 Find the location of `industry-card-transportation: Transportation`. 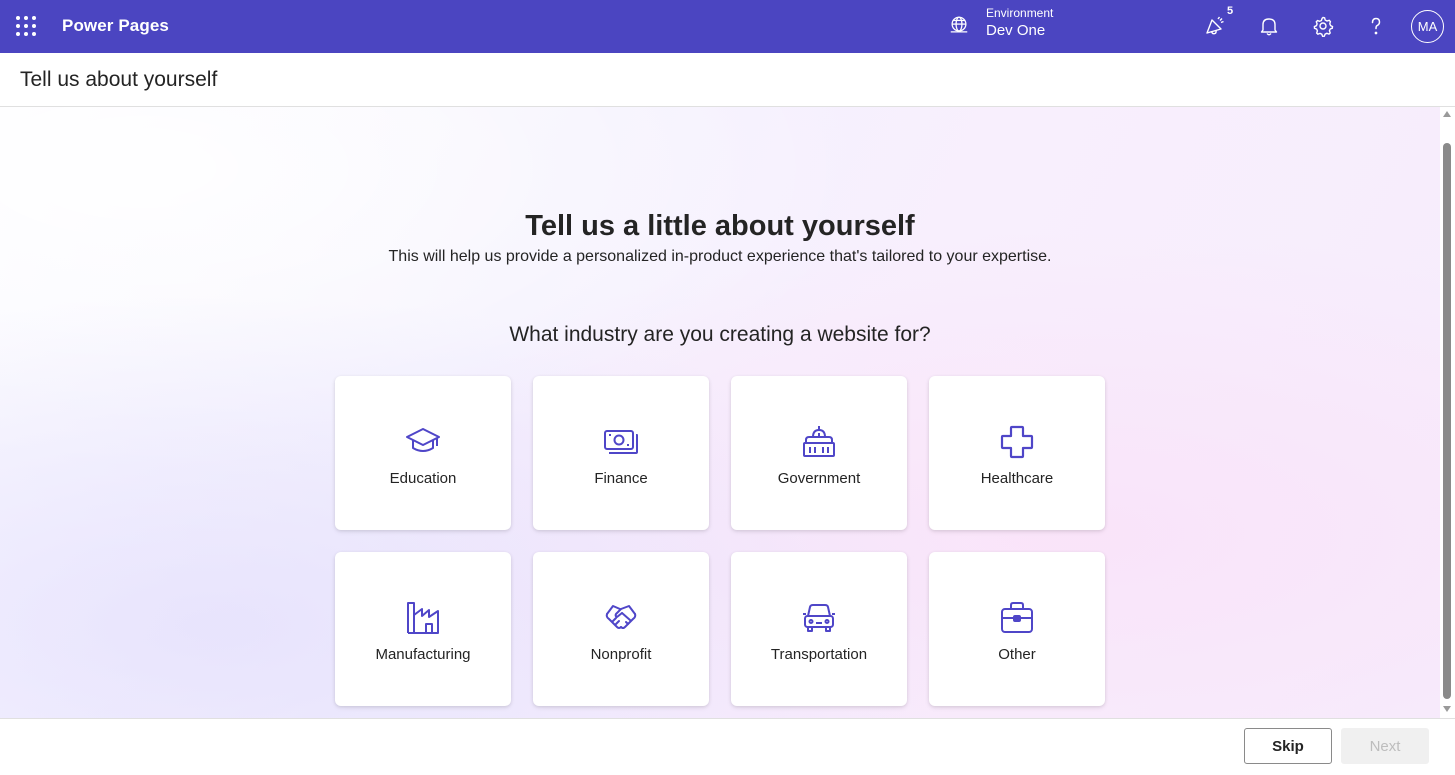

industry-card-transportation: Transportation is located at coordinates (819, 629).